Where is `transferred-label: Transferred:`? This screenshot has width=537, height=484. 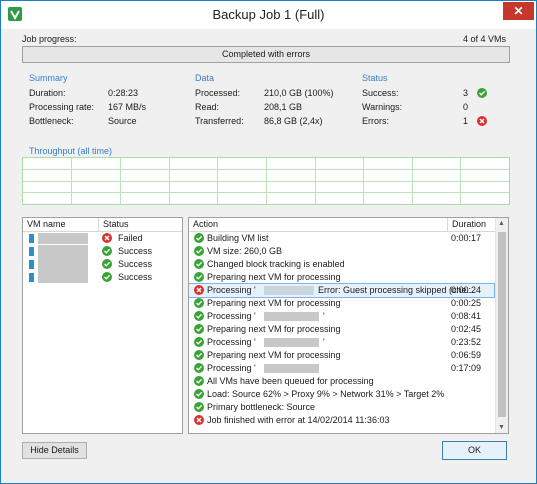
transferred-label: Transferred: is located at coordinates (219, 121).